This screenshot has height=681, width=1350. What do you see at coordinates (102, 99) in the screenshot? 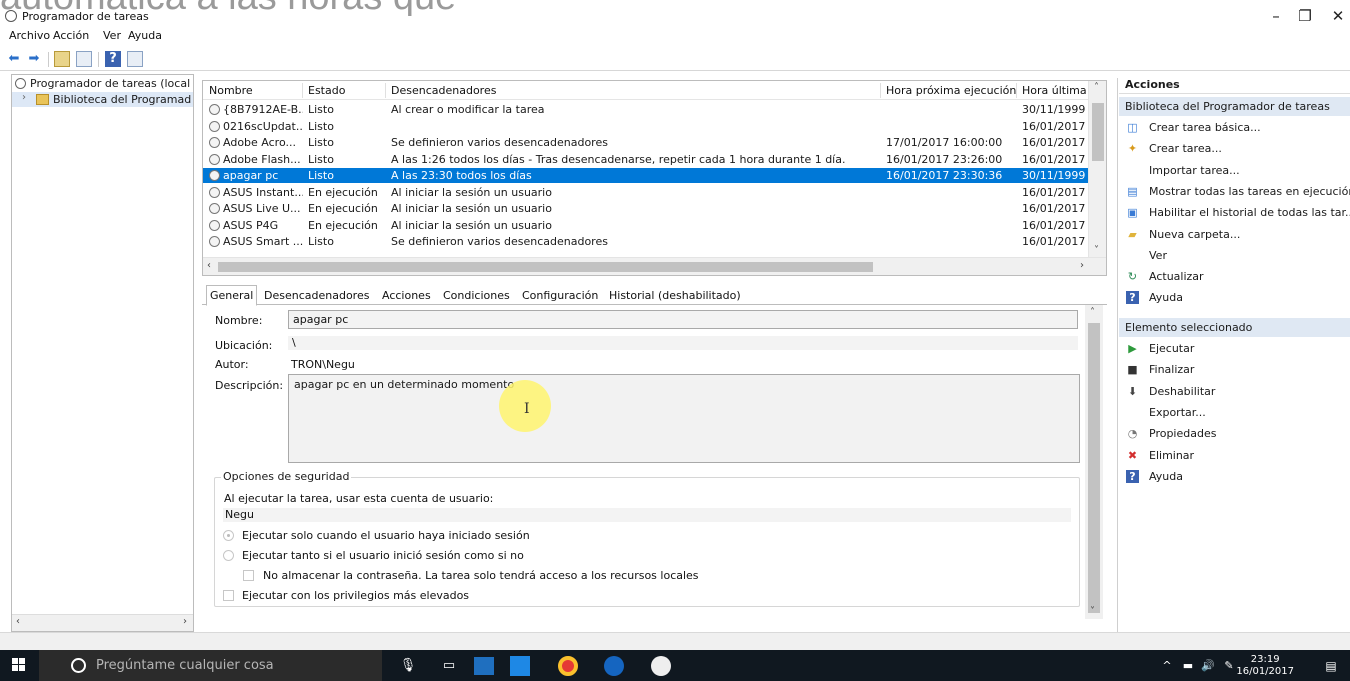
I see `tree-item-library: › Biblioteca del Programad` at bounding box center [102, 99].